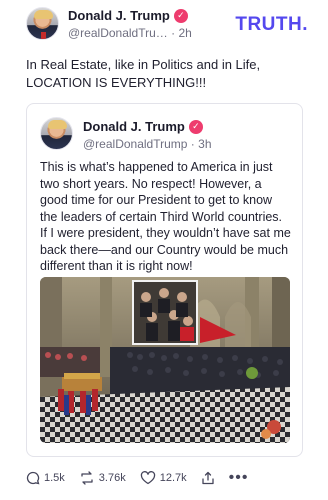 Image resolution: width=328 pixels, height=500 pixels. I want to click on like-button: 12.7k, so click(163, 478).